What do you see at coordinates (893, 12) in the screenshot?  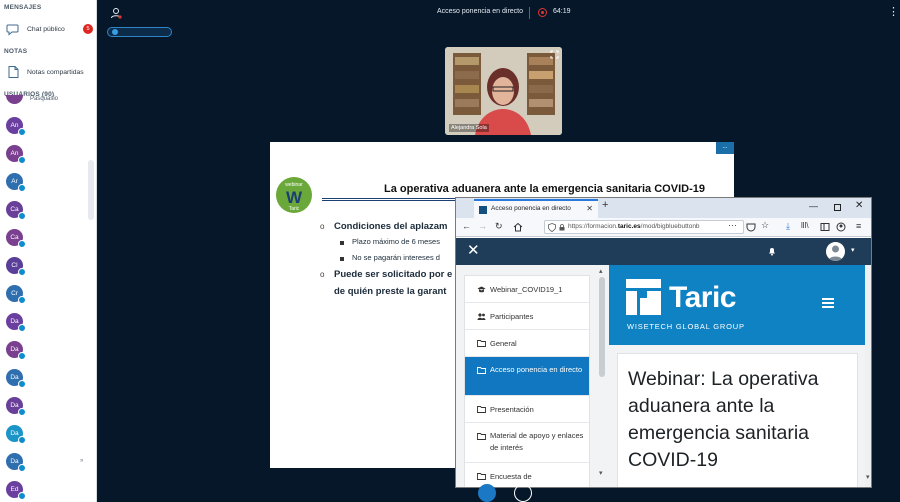 I see `options-menu-icon: ⋮` at bounding box center [893, 12].